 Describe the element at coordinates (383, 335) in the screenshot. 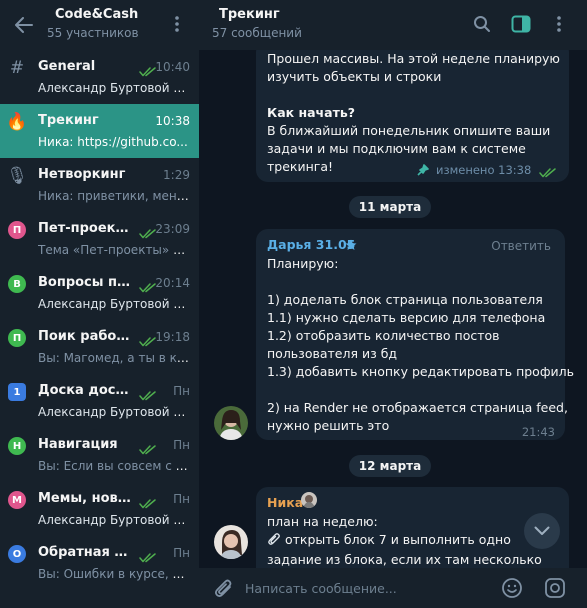

I see `message-line: 1.2) отобразить количество постов` at that location.